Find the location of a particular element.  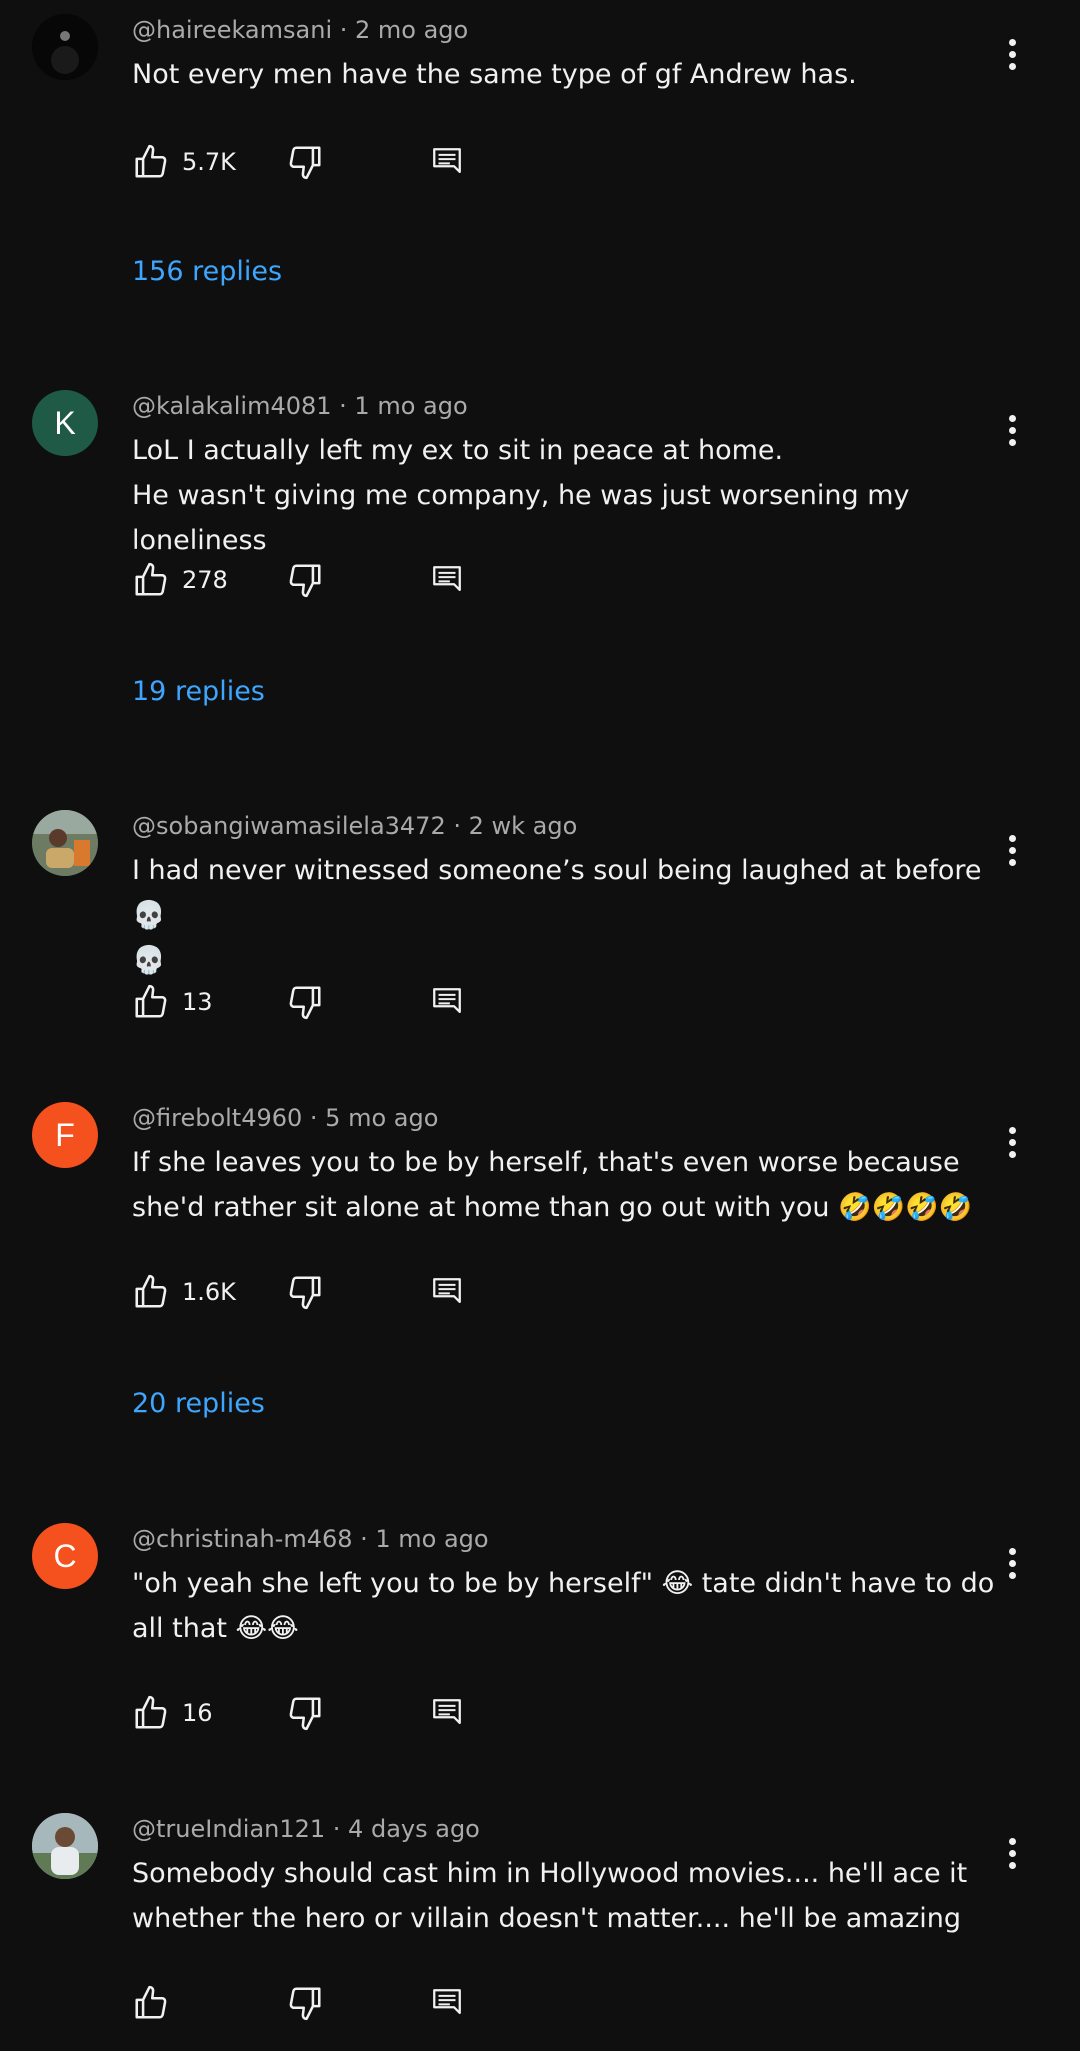

avatar-letter: K is located at coordinates (65, 422).